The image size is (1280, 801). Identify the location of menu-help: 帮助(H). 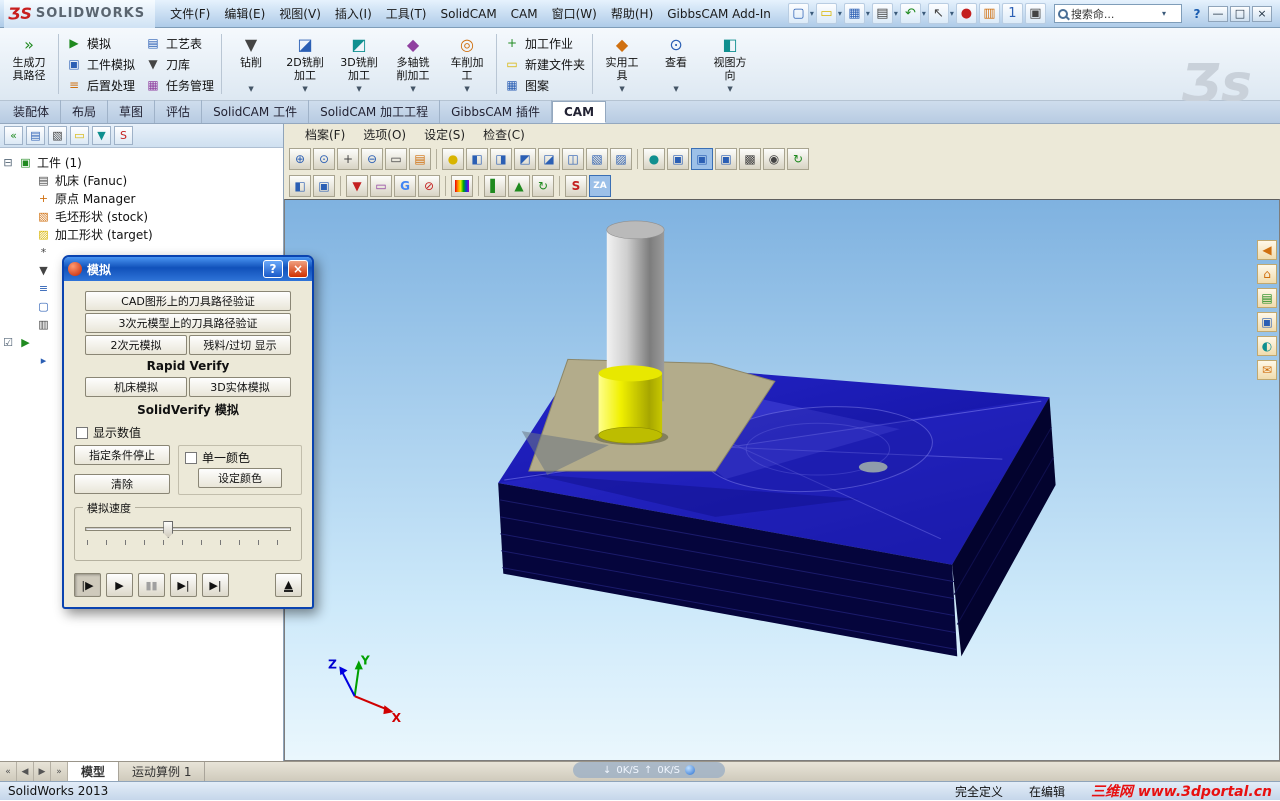
(632, 13).